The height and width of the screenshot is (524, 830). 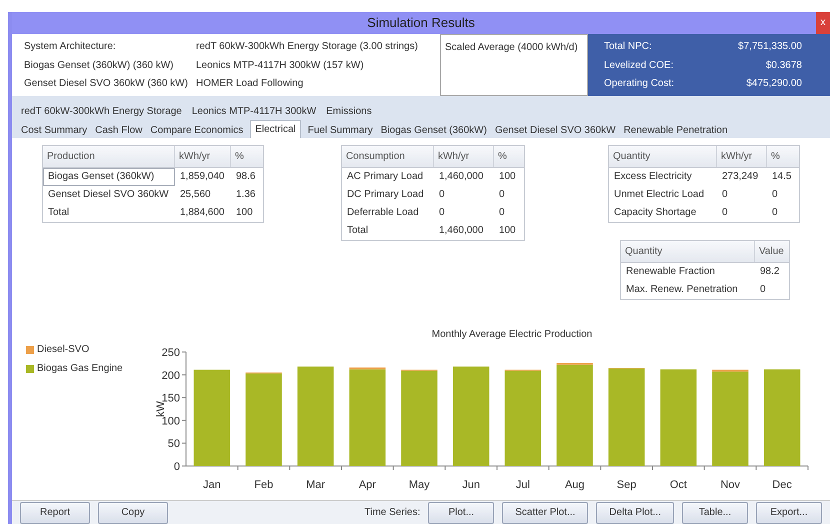 What do you see at coordinates (254, 111) in the screenshot?
I see `tab: Leonics MTP-4117H 300kW` at bounding box center [254, 111].